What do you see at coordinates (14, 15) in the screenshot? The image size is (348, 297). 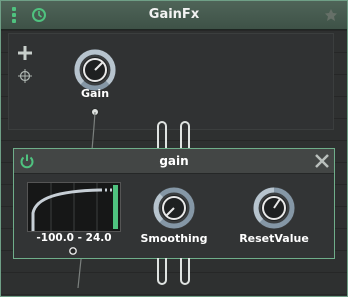 I see `vertical-dots-icon` at bounding box center [14, 15].